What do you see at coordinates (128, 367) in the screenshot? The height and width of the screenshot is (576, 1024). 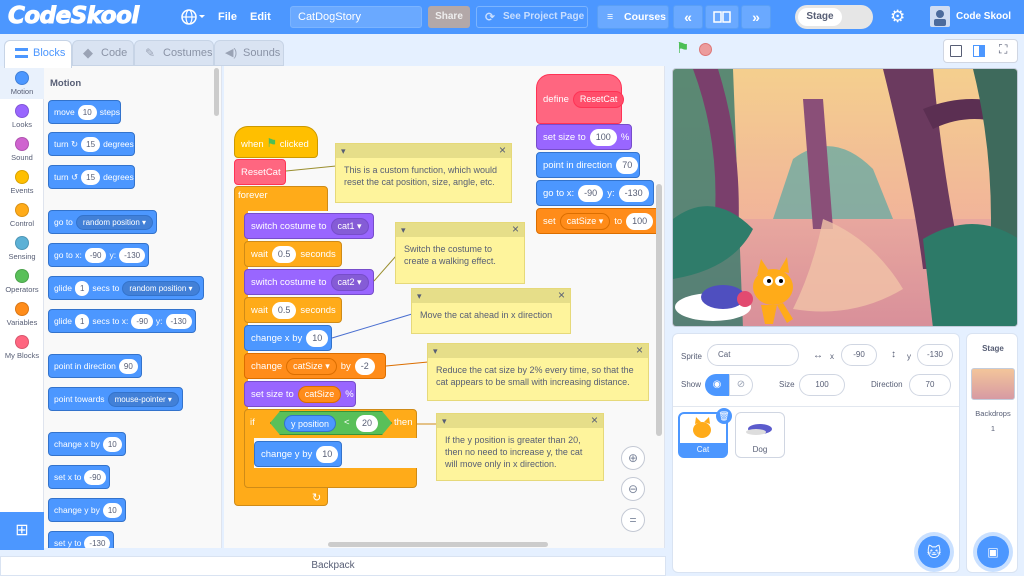 I see `block-input: 90` at bounding box center [128, 367].